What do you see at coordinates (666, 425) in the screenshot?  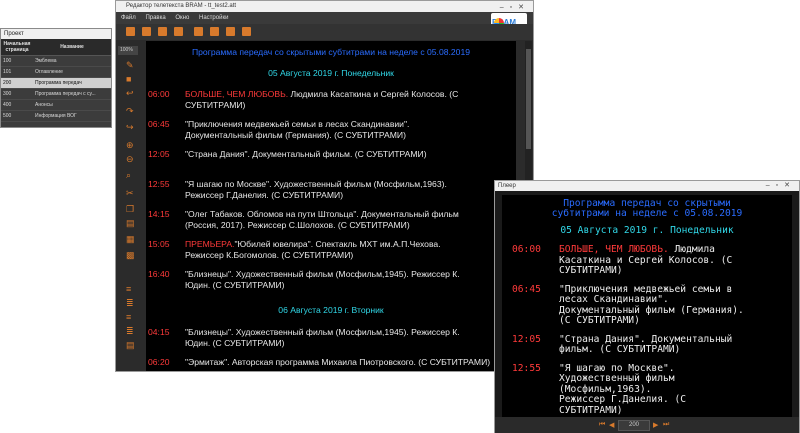 I see `last-page-icon: ⏭` at bounding box center [666, 425].